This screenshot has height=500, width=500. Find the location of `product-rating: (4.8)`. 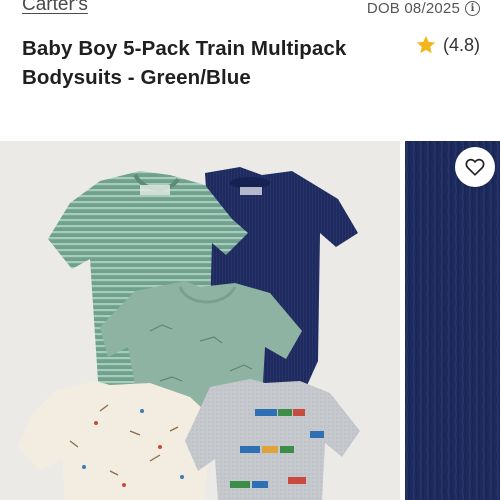

product-rating: (4.8) is located at coordinates (447, 45).